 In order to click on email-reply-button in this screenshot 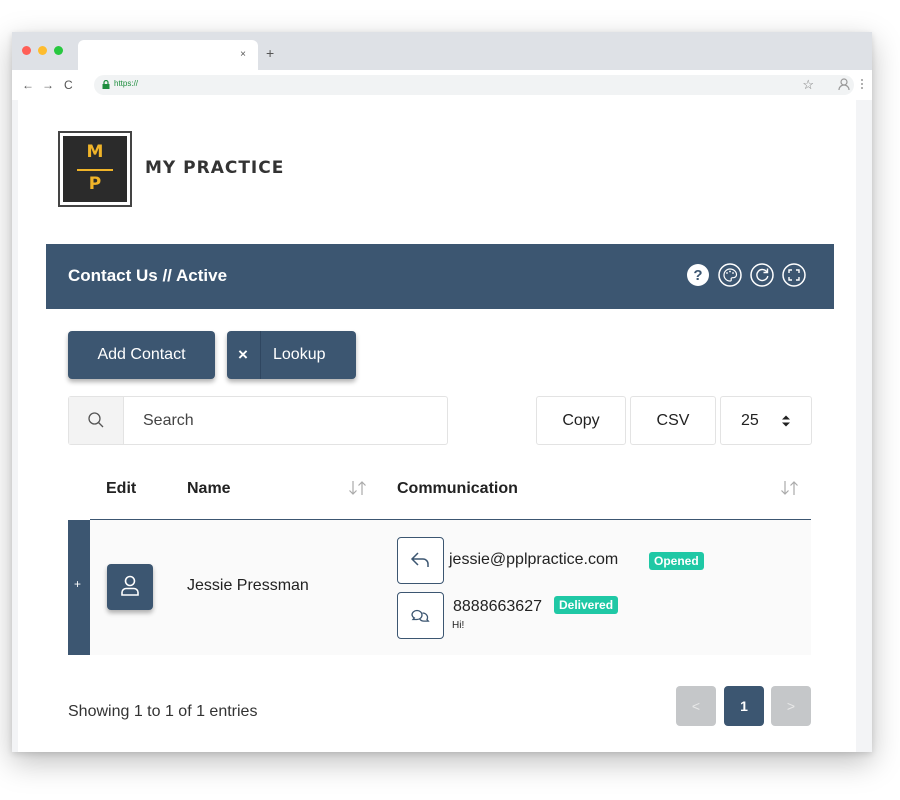, I will do `click(420, 560)`.